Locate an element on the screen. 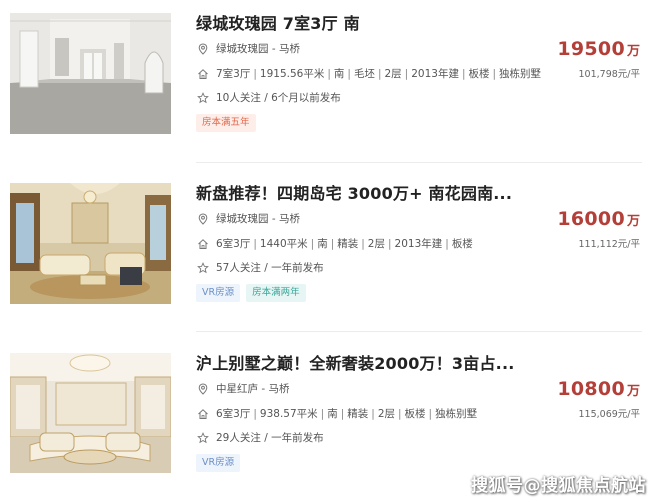 This screenshot has height=502, width=660. tag-badge: 房本满五年 is located at coordinates (226, 123).